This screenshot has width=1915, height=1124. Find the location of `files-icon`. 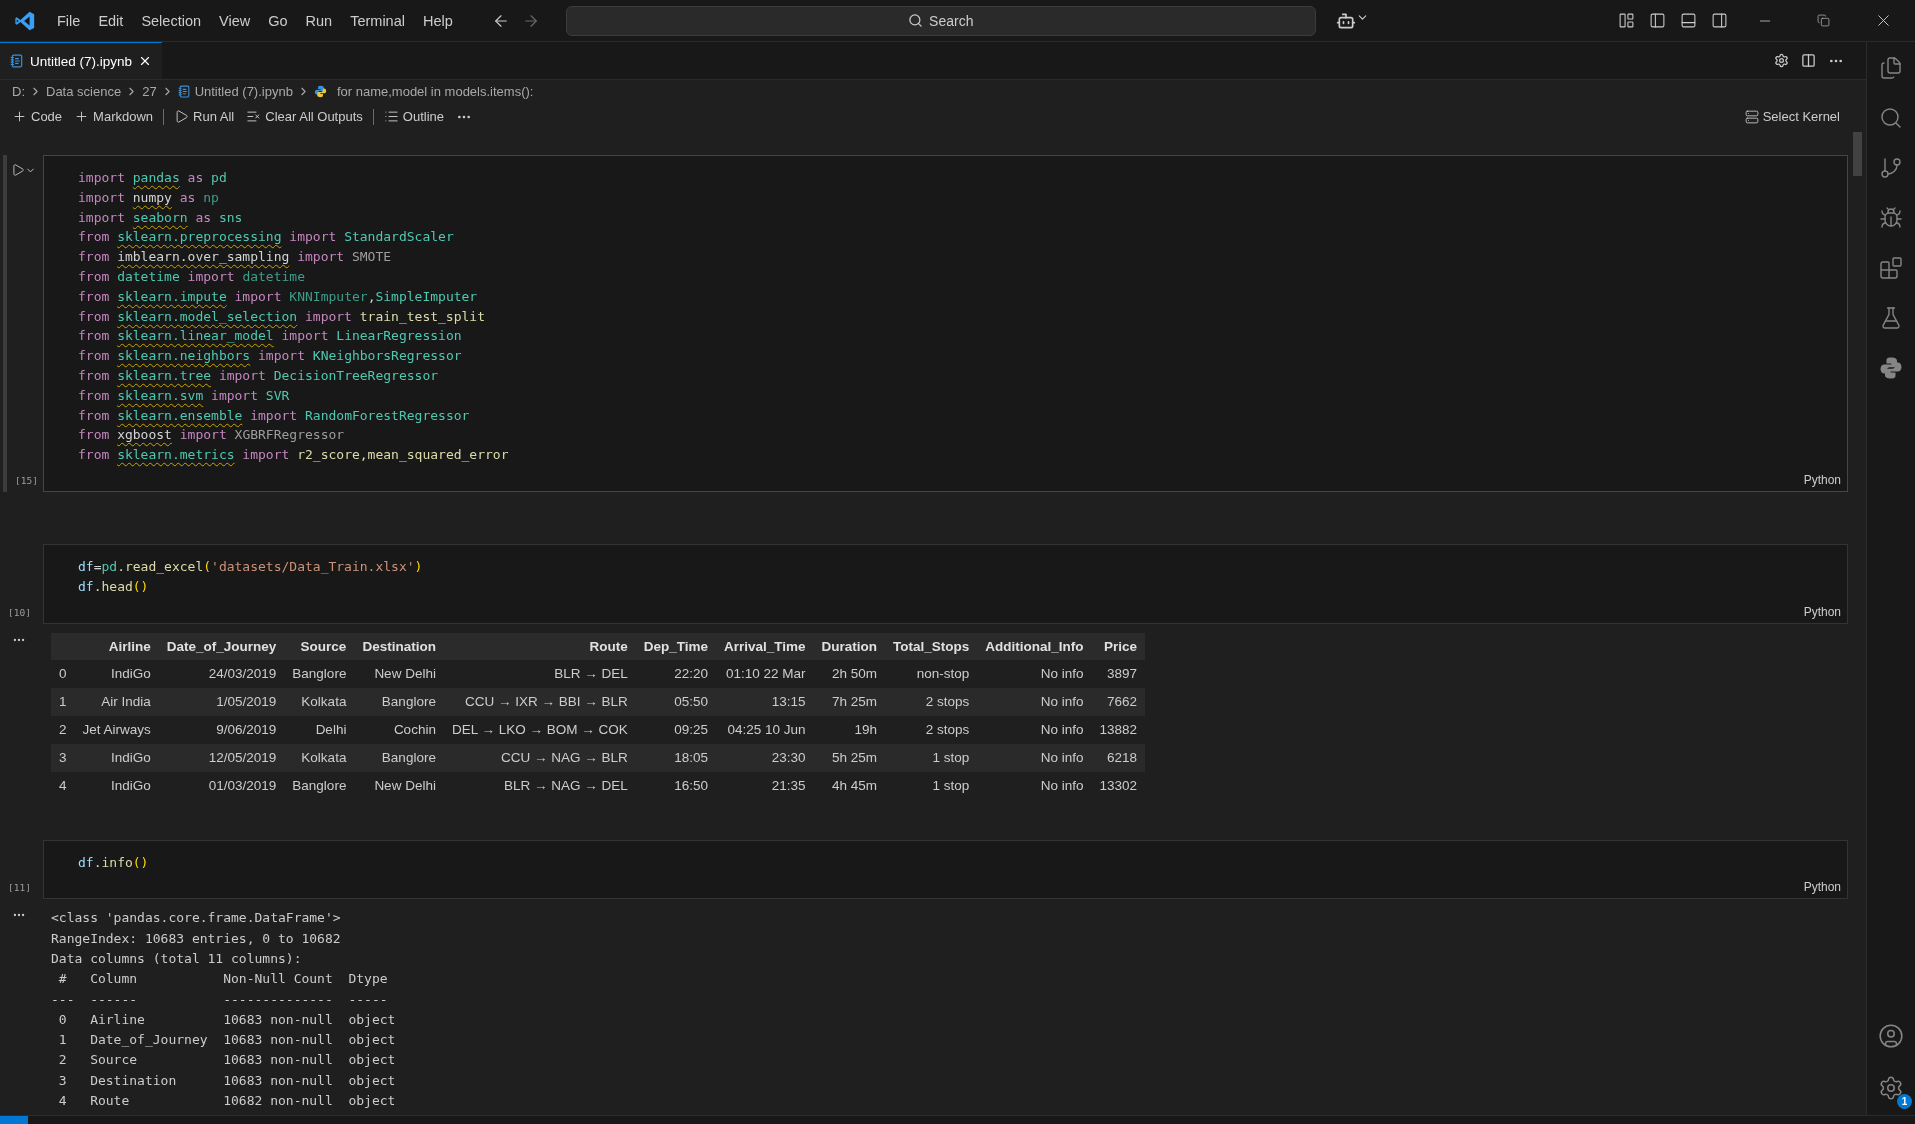

files-icon is located at coordinates (1891, 68).